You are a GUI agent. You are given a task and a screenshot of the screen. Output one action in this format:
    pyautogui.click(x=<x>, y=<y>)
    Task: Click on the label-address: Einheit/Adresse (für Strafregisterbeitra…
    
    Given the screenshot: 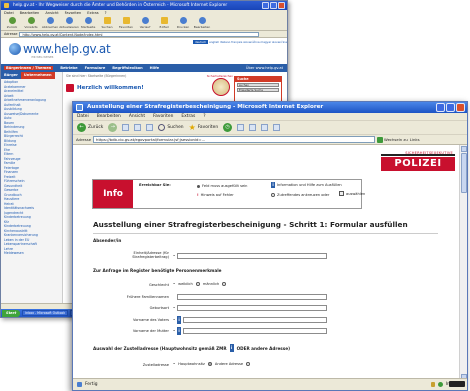 What is the action you would take?
    pyautogui.click(x=150, y=255)
    